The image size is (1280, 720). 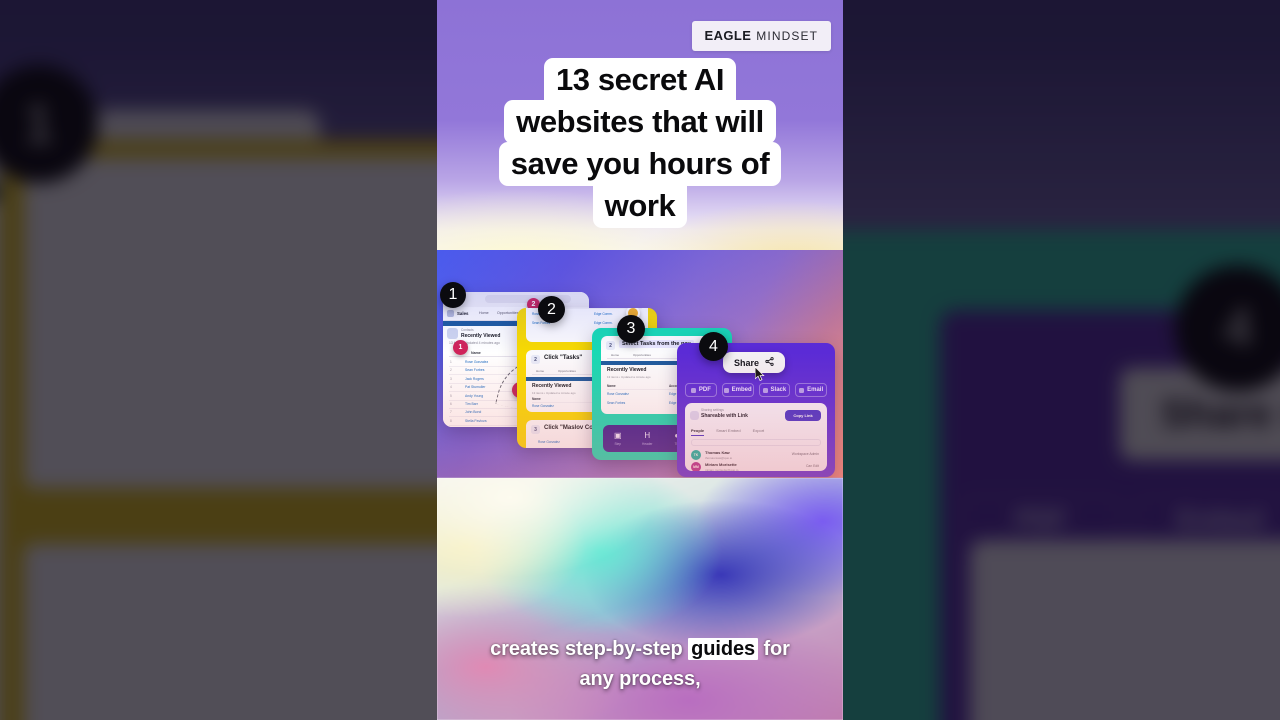 What do you see at coordinates (463, 313) in the screenshot?
I see `app-name: Sales` at bounding box center [463, 313].